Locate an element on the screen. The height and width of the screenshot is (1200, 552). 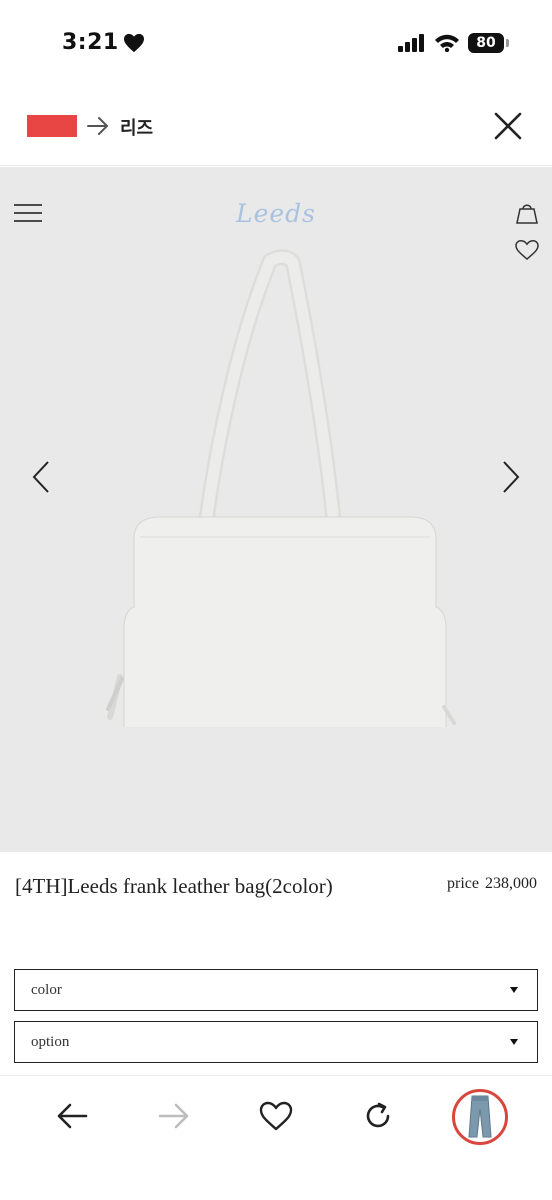
forward-button is located at coordinates (174, 1116).